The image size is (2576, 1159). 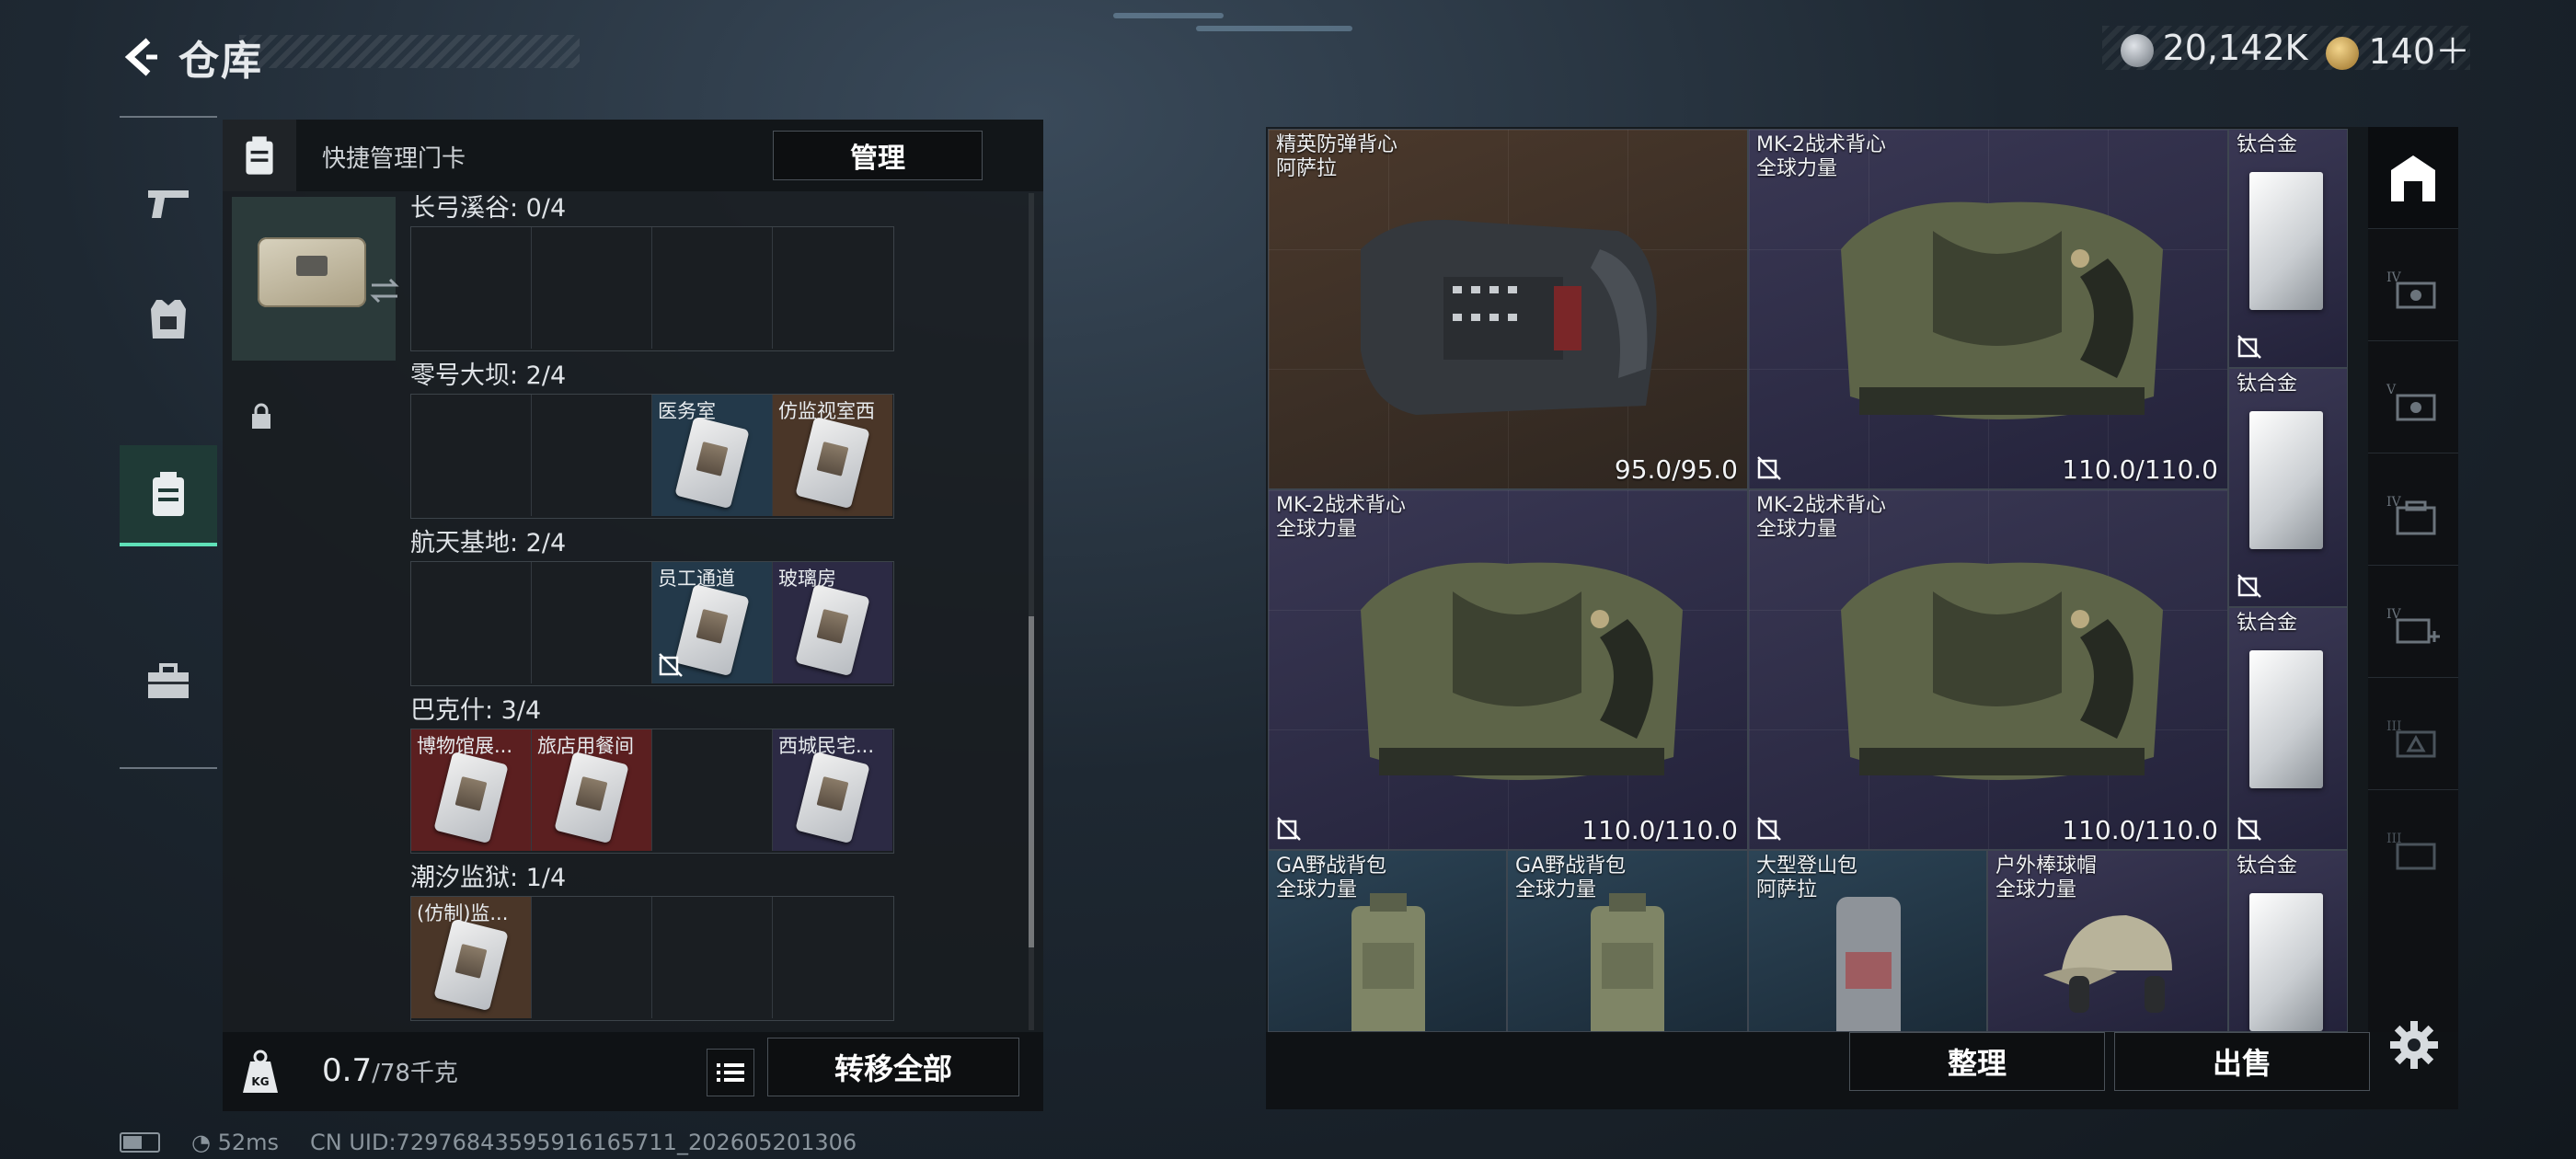 I want to click on keycard-label: 玻璃房, so click(x=807, y=579).